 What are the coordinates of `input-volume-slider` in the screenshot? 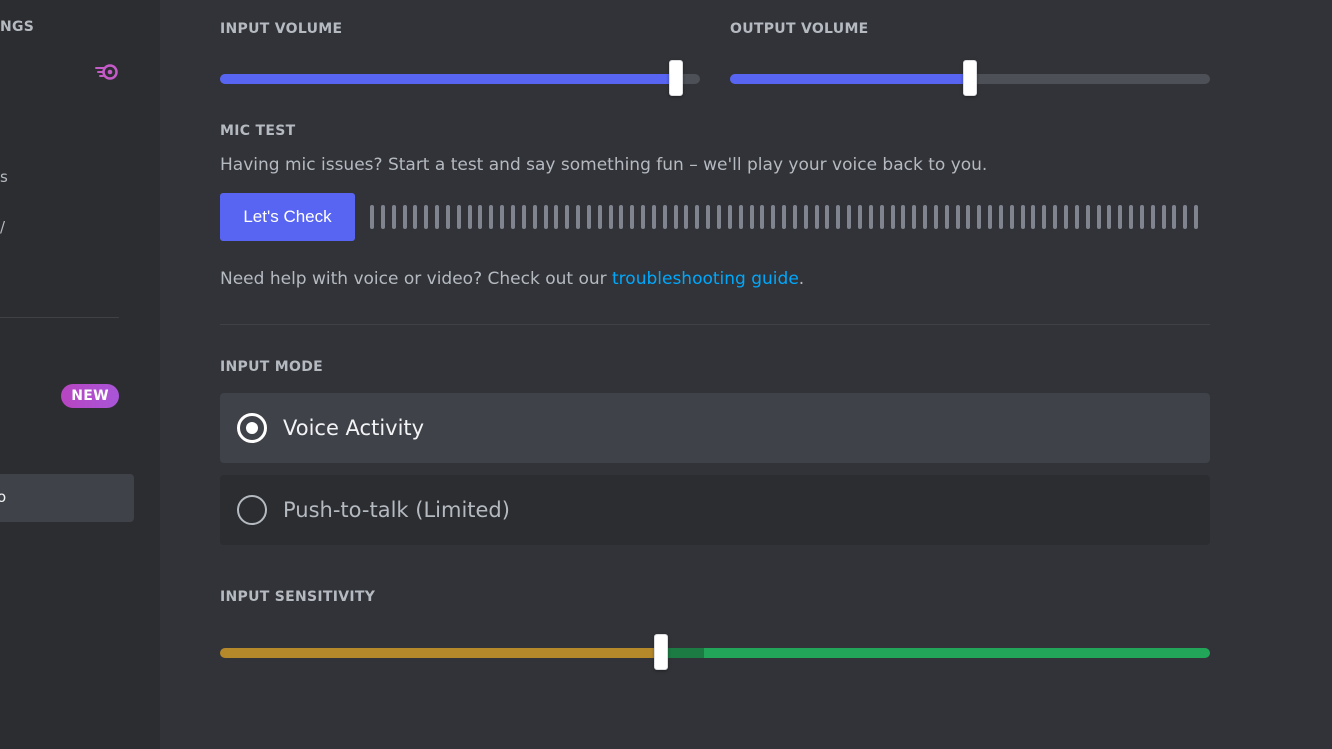 It's located at (460, 78).